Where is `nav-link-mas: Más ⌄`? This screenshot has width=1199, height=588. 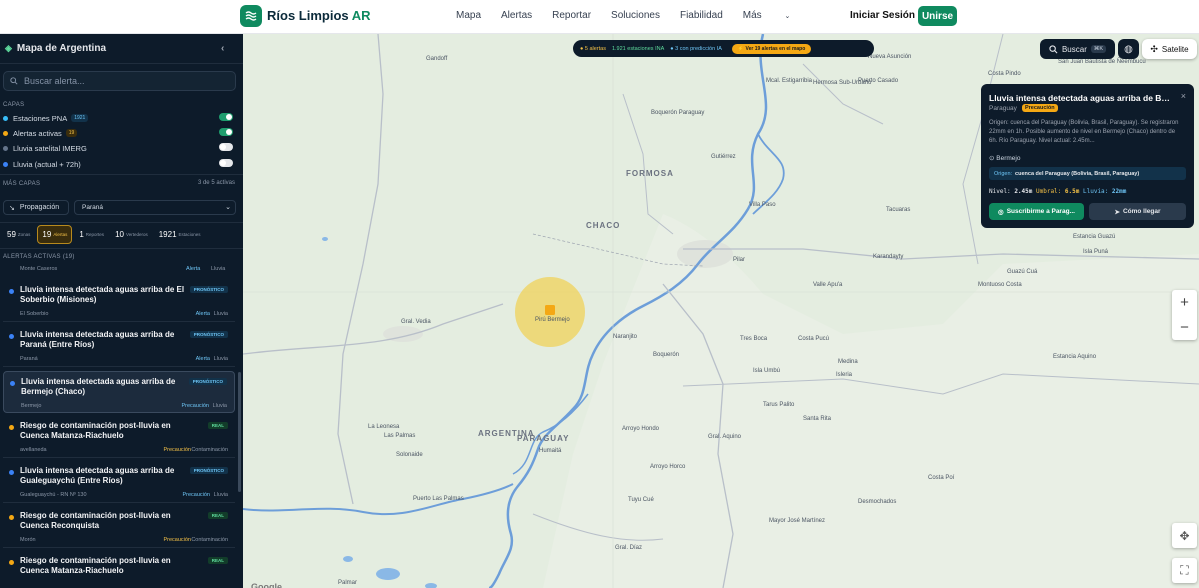
nav-link-mas: Más ⌄ is located at coordinates (777, 15).